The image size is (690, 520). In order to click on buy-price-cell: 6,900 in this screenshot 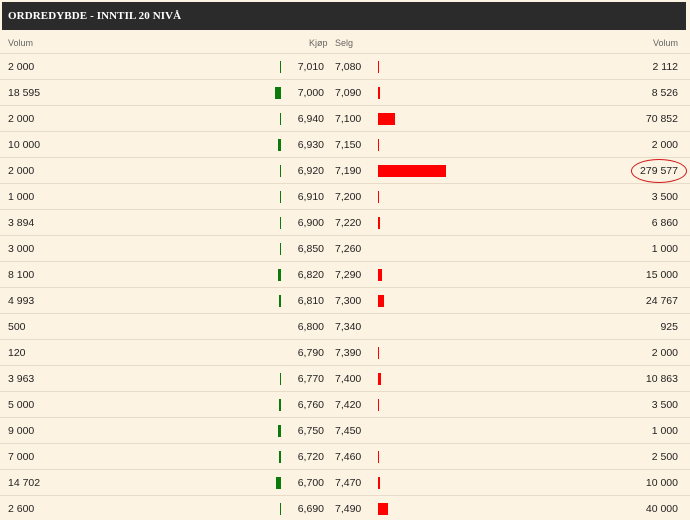, I will do `click(310, 223)`.